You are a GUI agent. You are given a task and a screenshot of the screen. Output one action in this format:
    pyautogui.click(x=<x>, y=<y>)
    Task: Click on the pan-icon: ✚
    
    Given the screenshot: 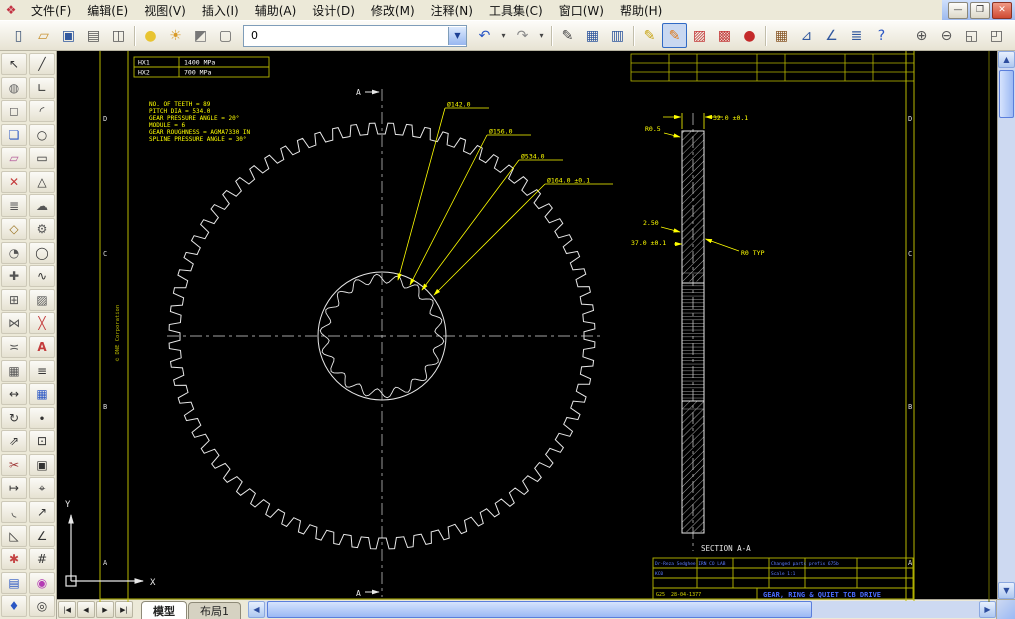 What is the action you would take?
    pyautogui.click(x=14, y=276)
    